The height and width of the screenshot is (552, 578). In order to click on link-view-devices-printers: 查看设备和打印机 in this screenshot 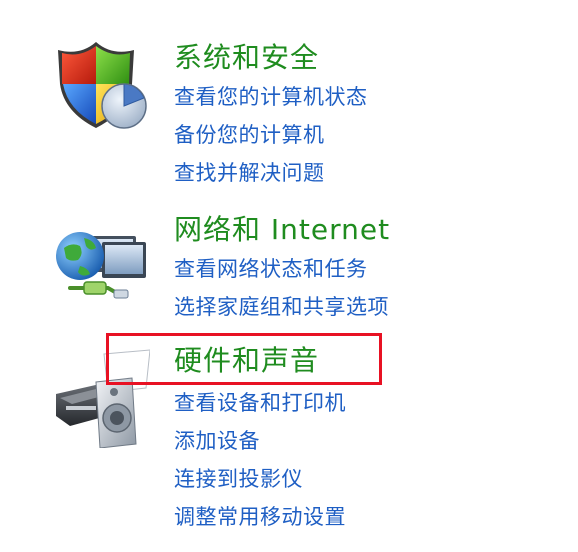, I will do `click(260, 403)`.